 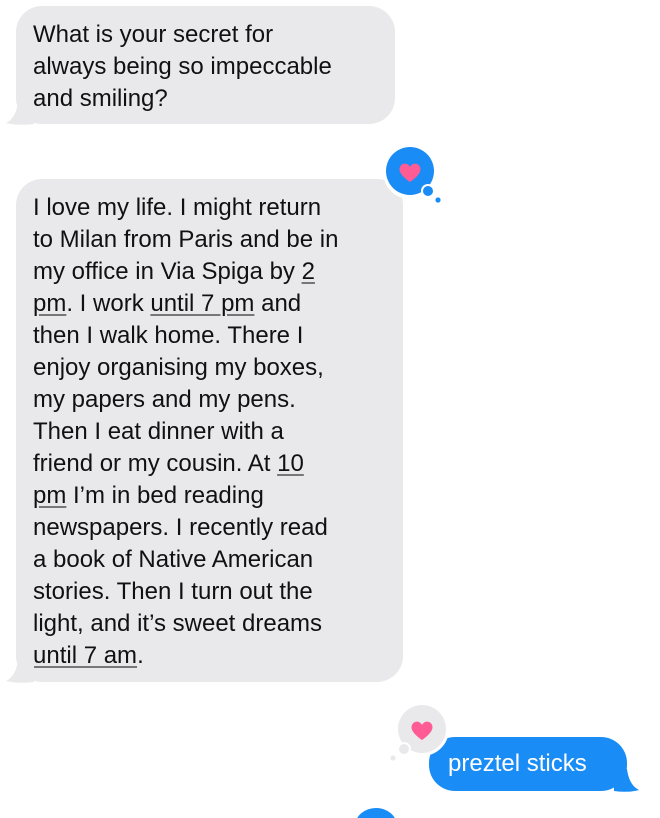 I want to click on time-link: until 7 am, so click(x=85, y=655).